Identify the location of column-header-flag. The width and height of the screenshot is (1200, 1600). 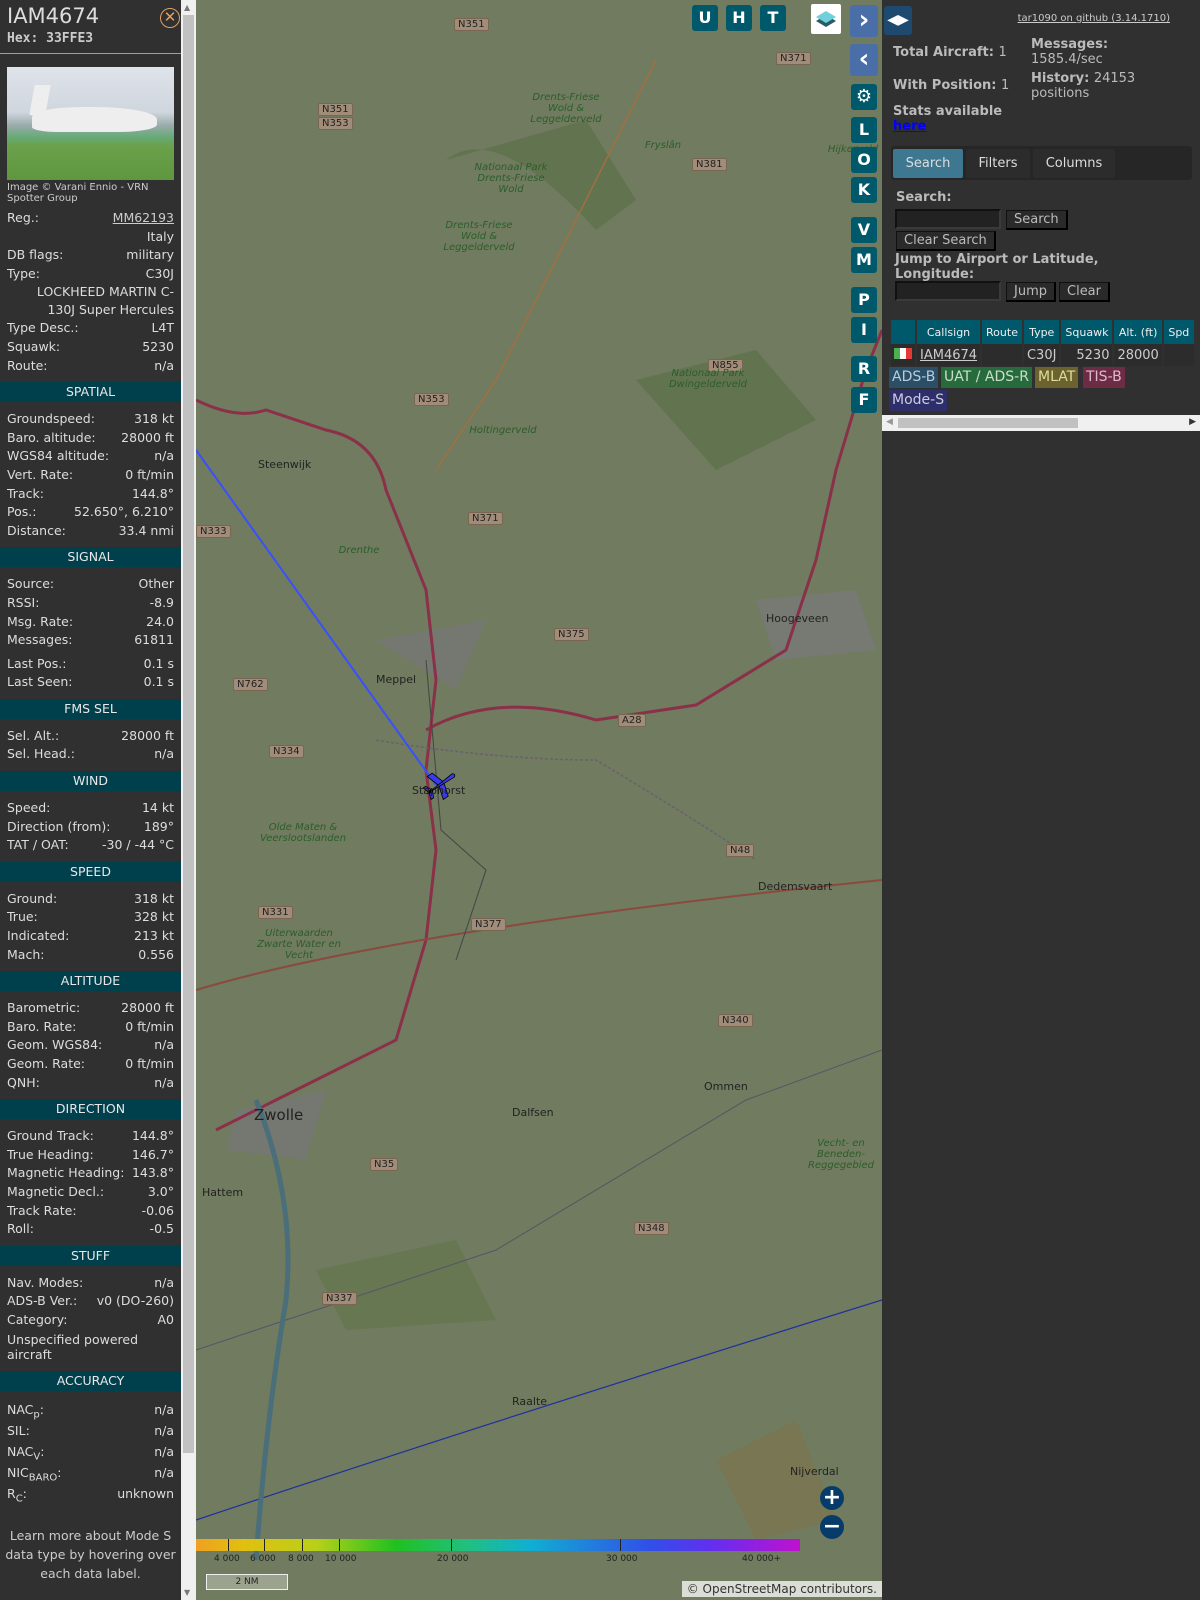
(903, 332).